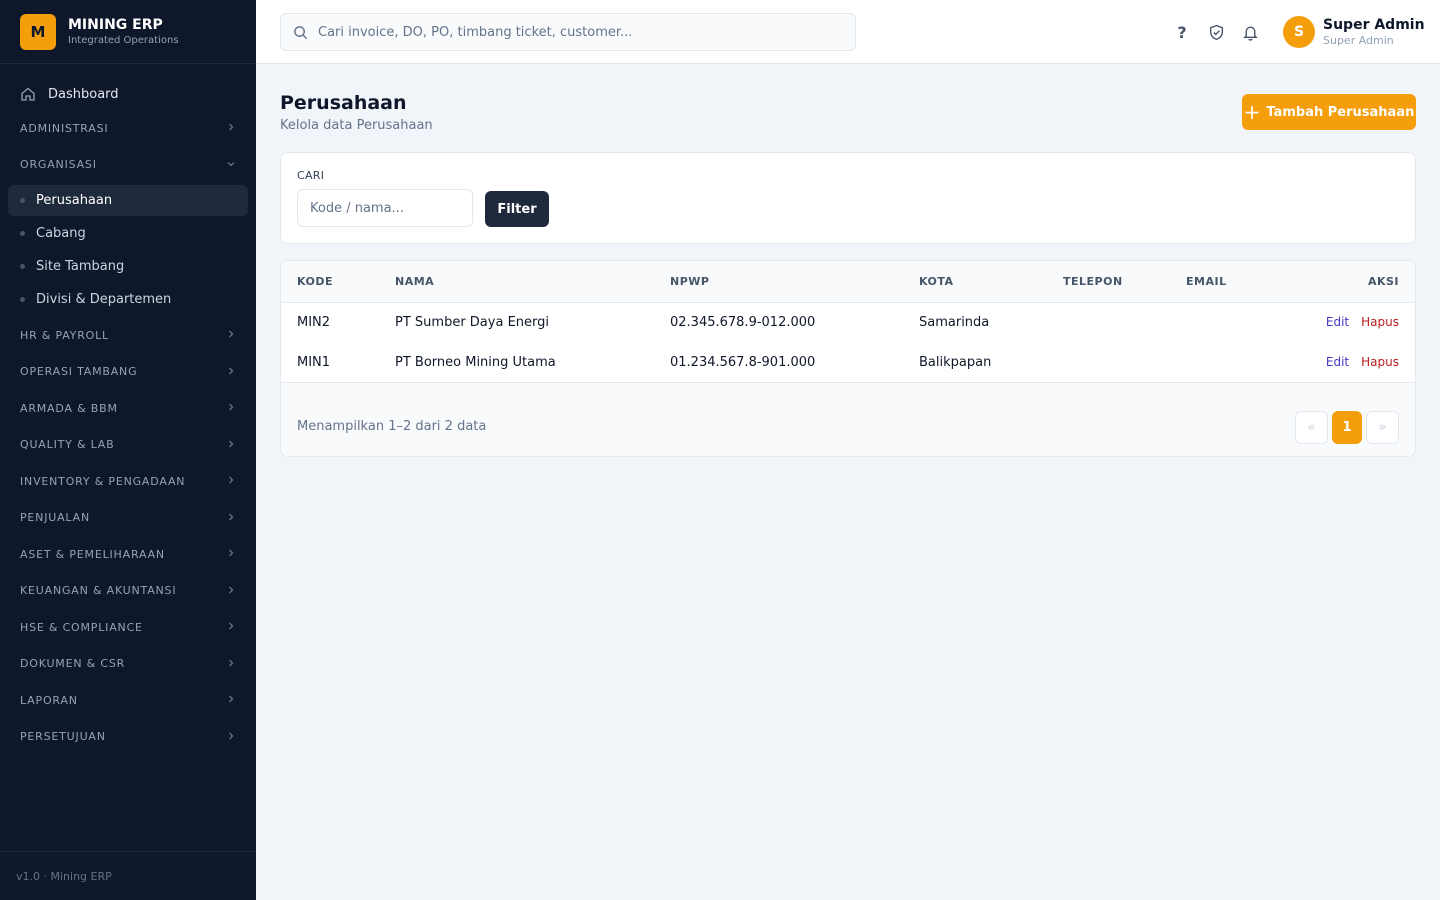 This screenshot has height=900, width=1440. Describe the element at coordinates (301, 32) in the screenshot. I see `search-icon` at that location.